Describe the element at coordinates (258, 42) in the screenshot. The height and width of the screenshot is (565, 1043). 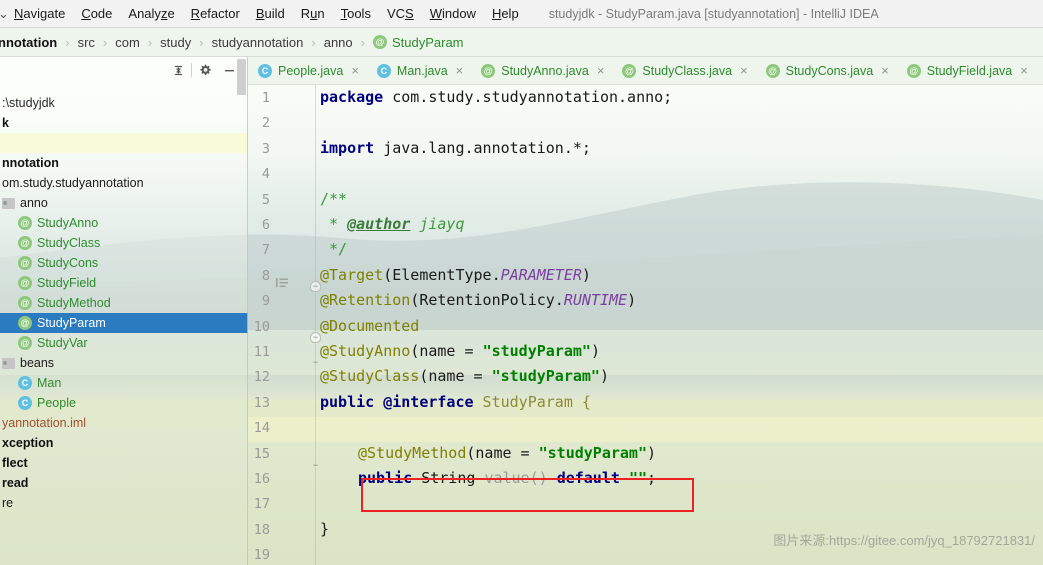
I see `breadcrumb-item-studyannotation: studyannotation` at that location.